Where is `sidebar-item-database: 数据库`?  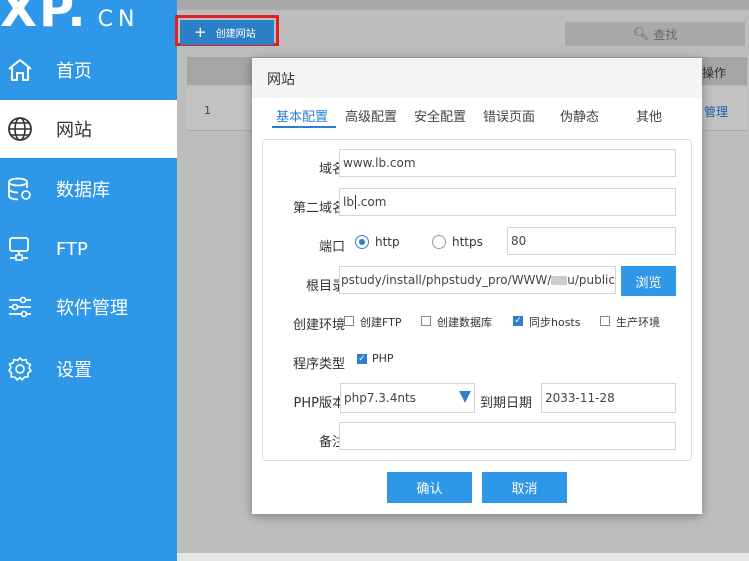
sidebar-item-database: 数据库 is located at coordinates (88, 189).